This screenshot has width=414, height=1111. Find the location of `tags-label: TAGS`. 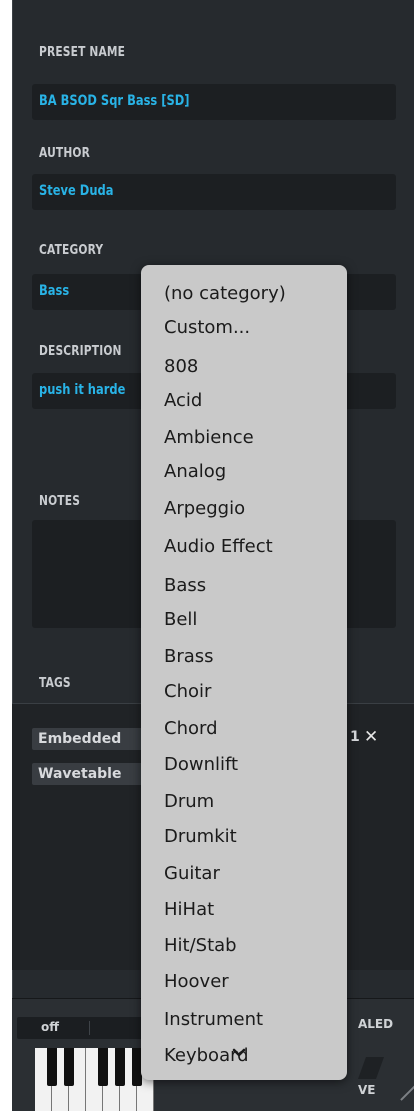

tags-label: TAGS is located at coordinates (55, 683).